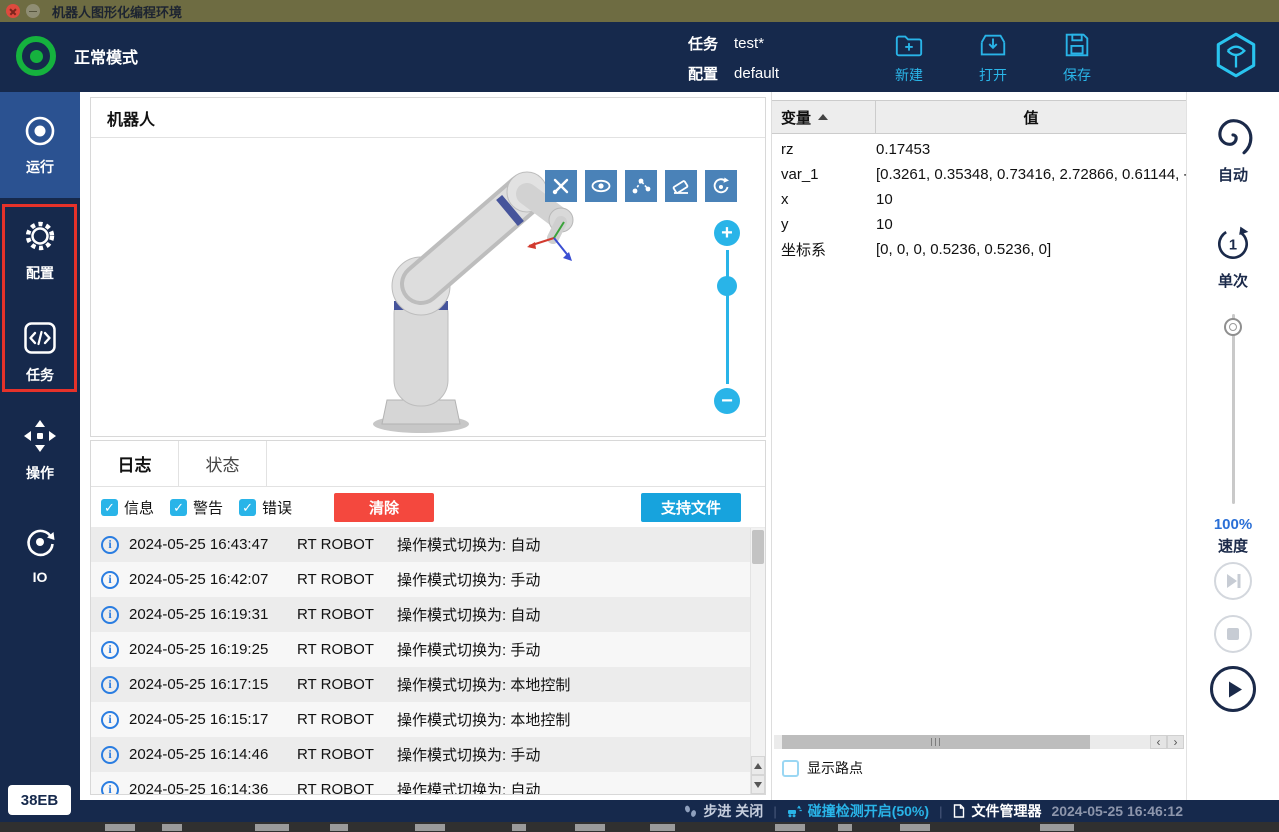 This screenshot has width=1279, height=832. I want to click on window-close-button, so click(13, 11).